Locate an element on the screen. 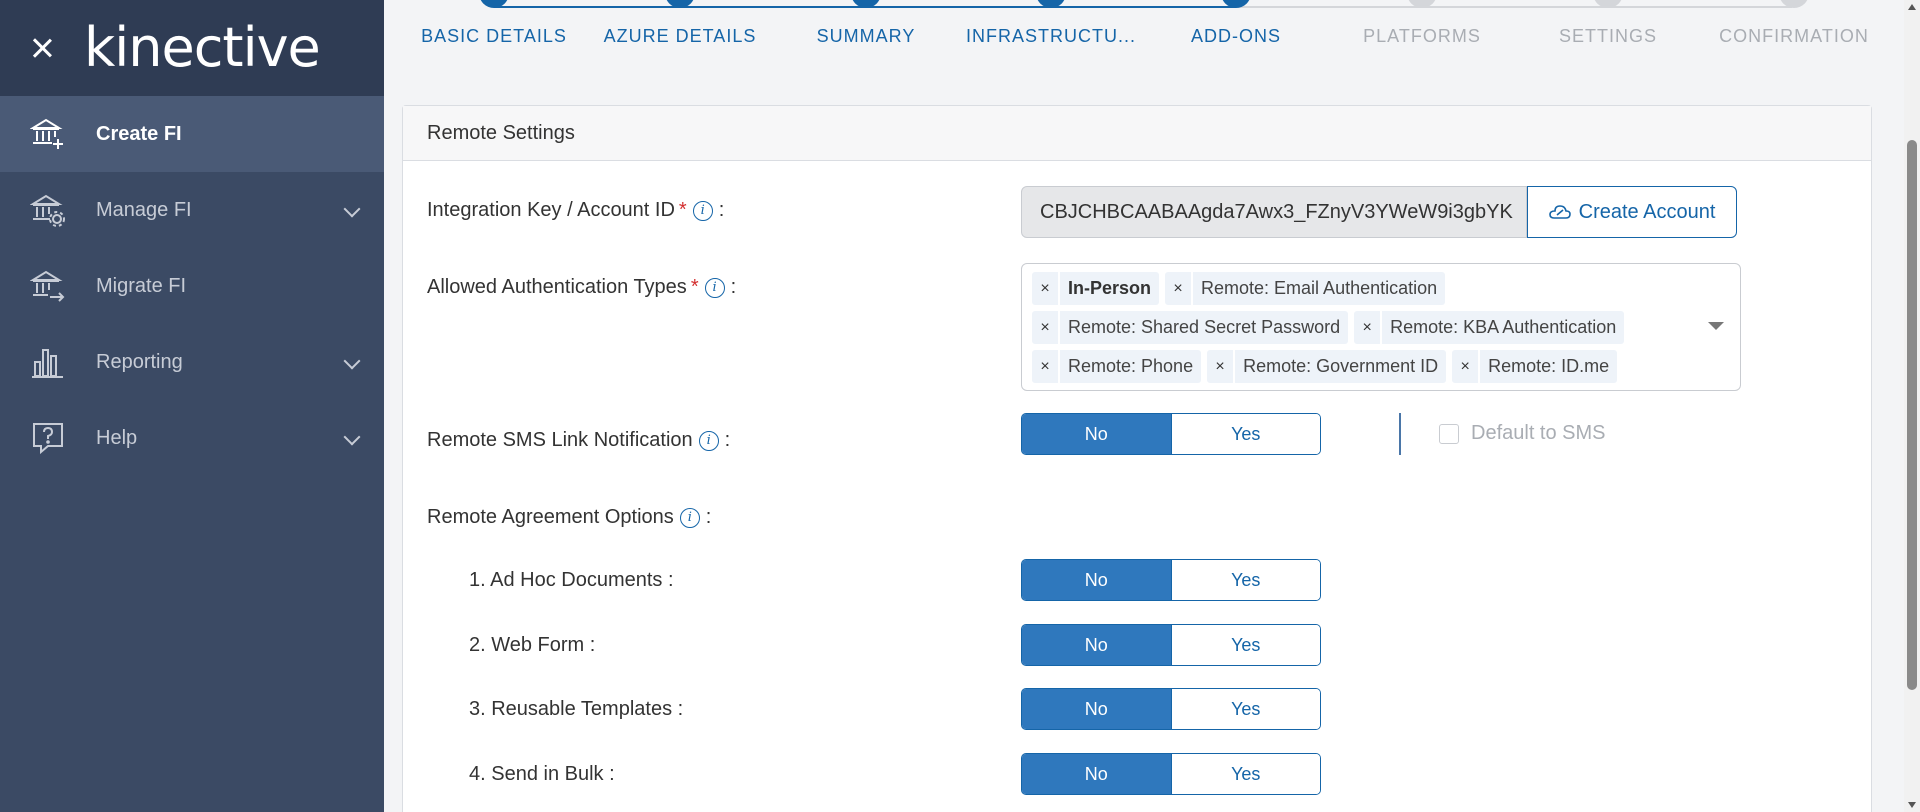  step-label: CONFIRMATION is located at coordinates (1794, 36).